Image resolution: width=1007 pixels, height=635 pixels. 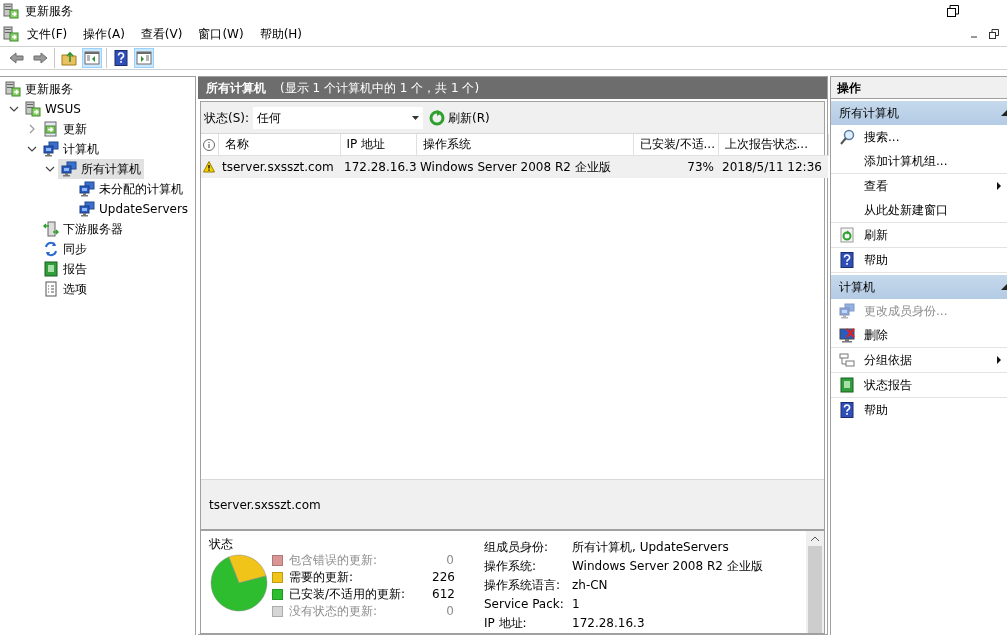 What do you see at coordinates (919, 335) in the screenshot?
I see `action-item: 删除` at bounding box center [919, 335].